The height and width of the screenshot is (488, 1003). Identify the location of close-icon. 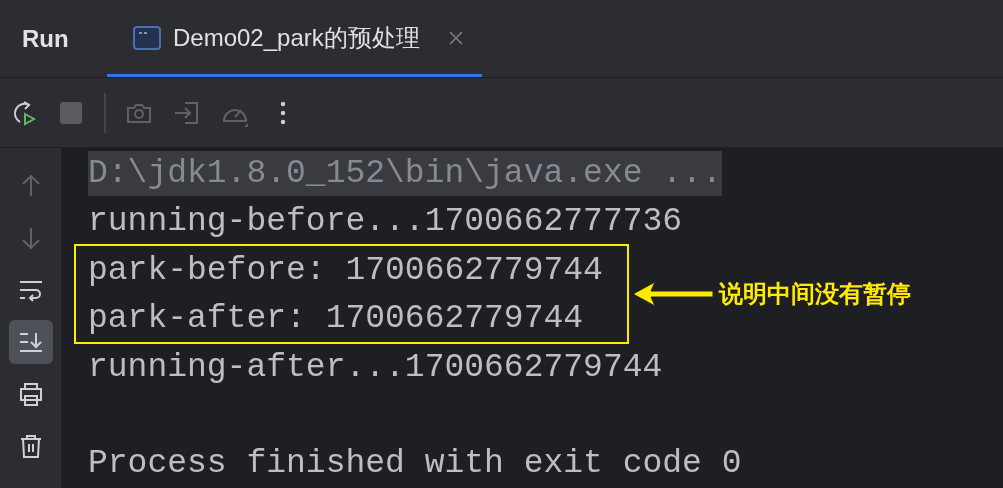
(455, 37).